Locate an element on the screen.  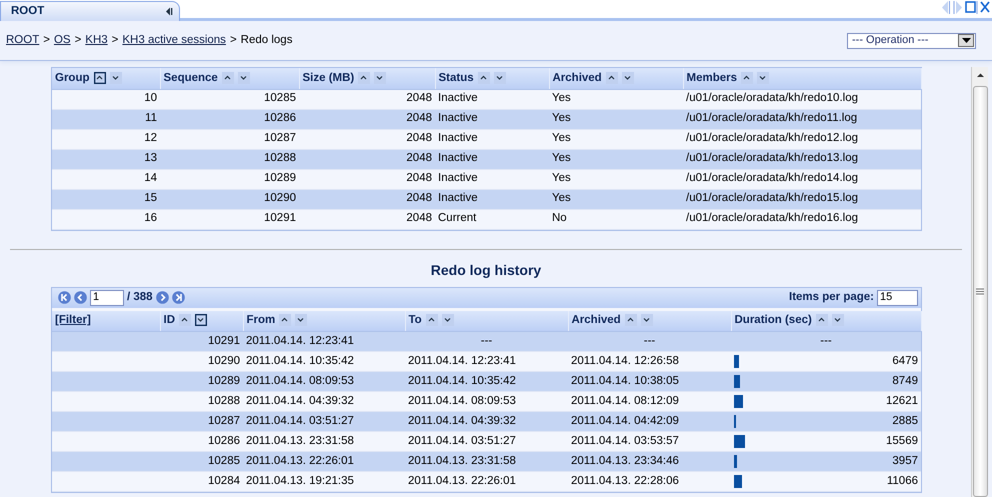
breadcrumb-link: KH3 active sessions is located at coordinates (174, 40).